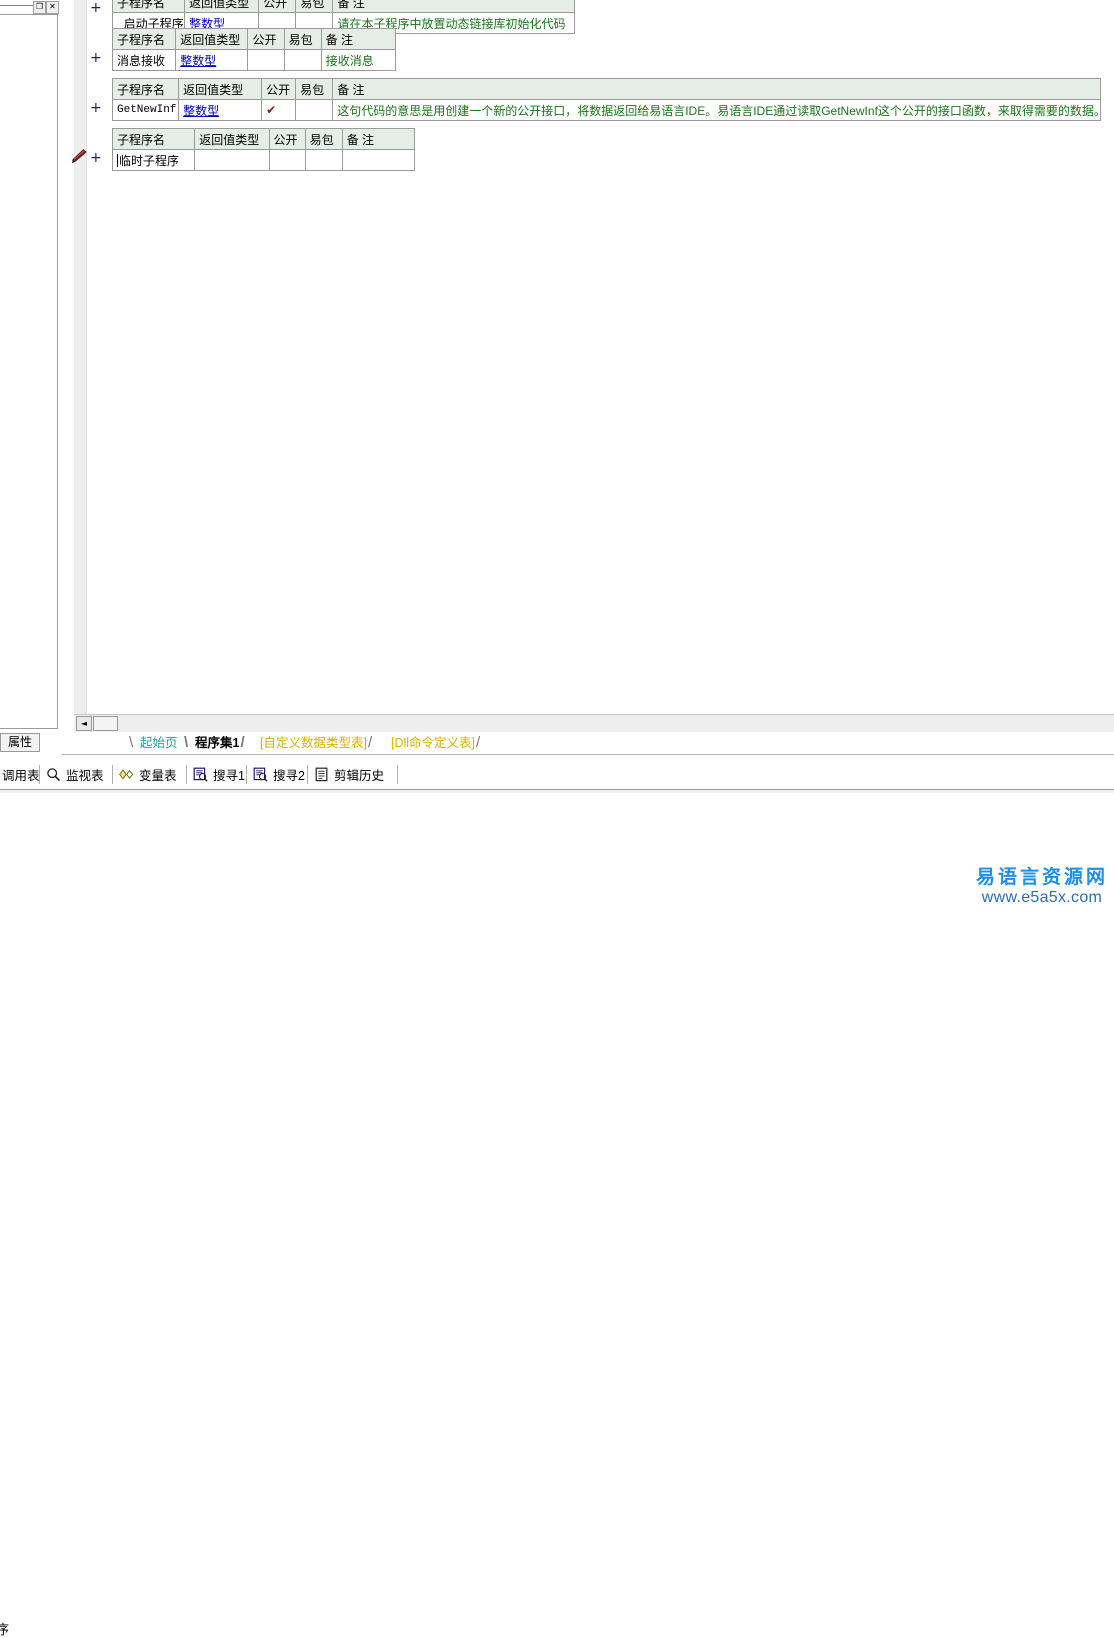 Image resolution: width=1114 pixels, height=1638 pixels. Describe the element at coordinates (18, 5) in the screenshot. I see `titlebar-rule` at that location.